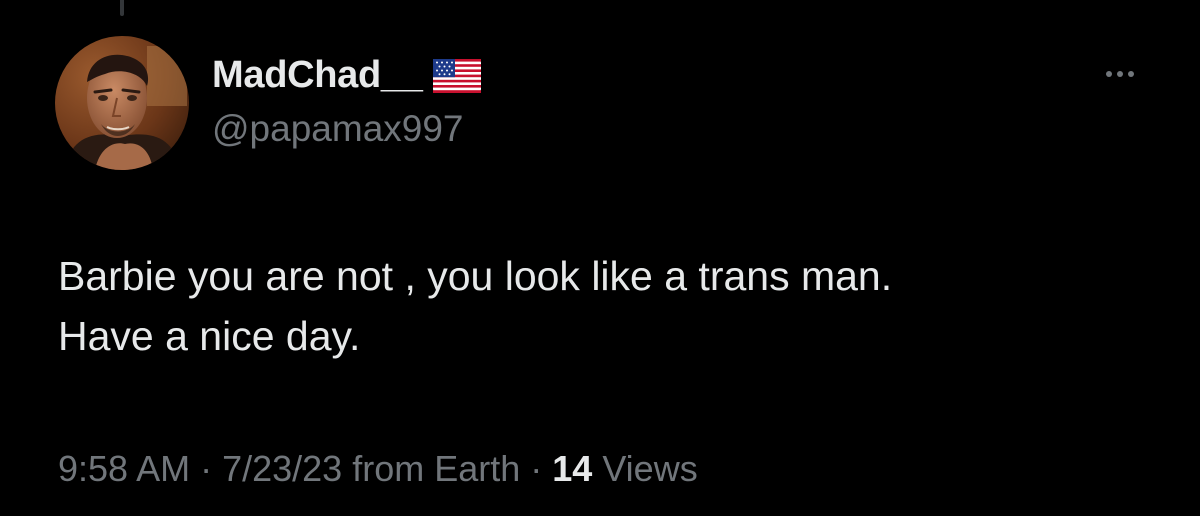  What do you see at coordinates (124, 469) in the screenshot?
I see `tweet-time: 9:58 AM` at bounding box center [124, 469].